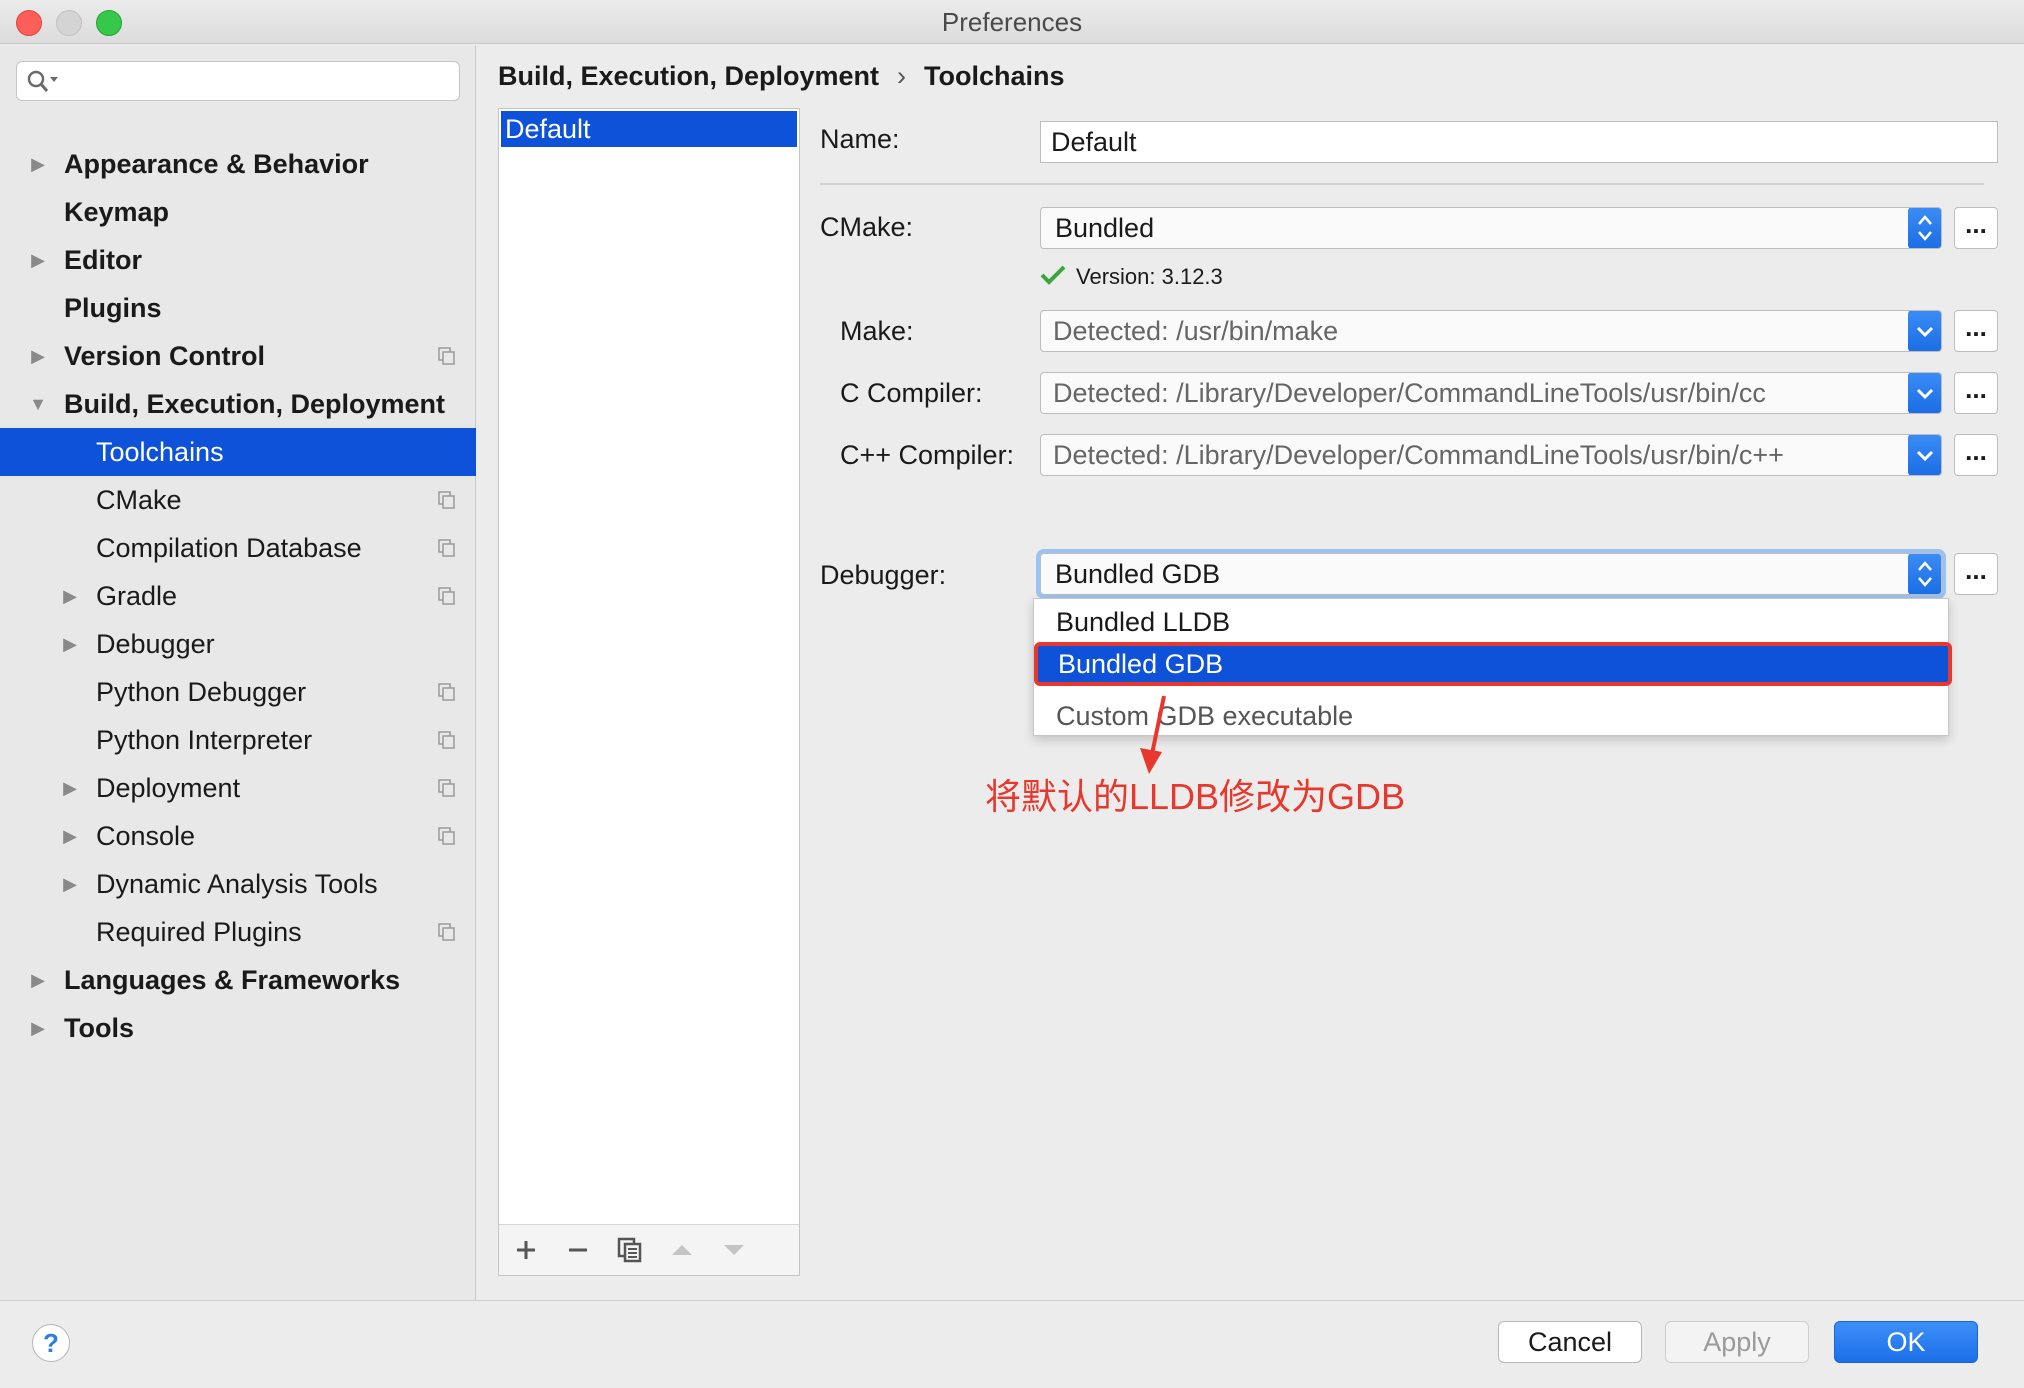 This screenshot has height=1388, width=2024. Describe the element at coordinates (526, 1250) in the screenshot. I see `add-icon` at that location.